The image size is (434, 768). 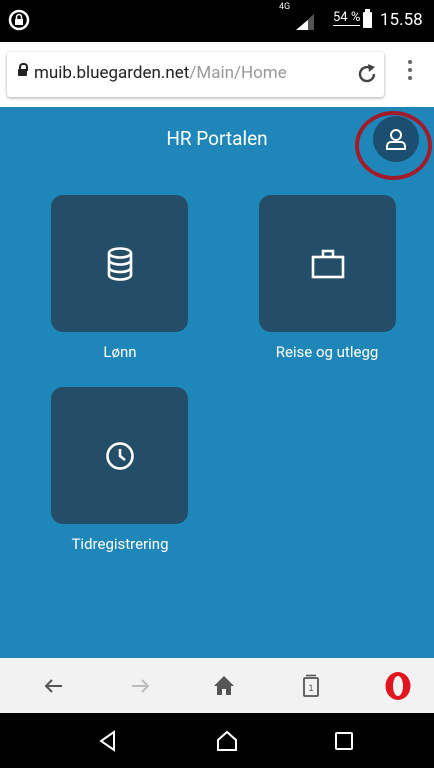 I want to click on tile-tidregistrering, so click(x=119, y=455).